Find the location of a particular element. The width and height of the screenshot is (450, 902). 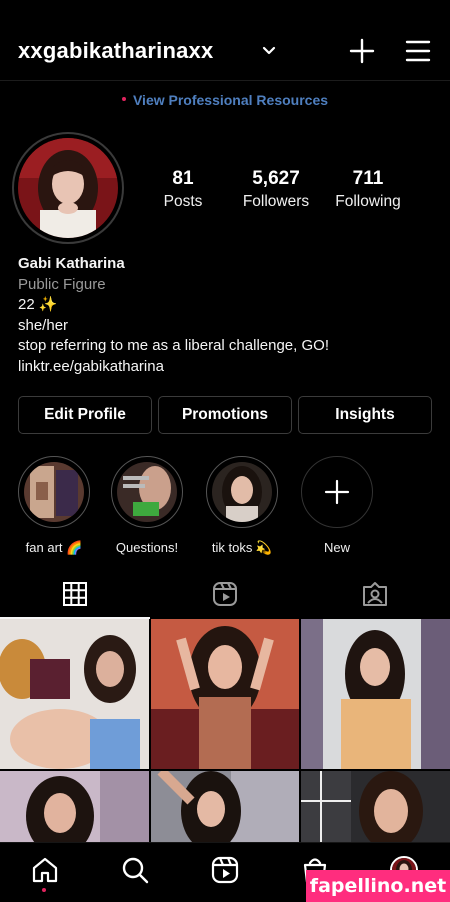

following-label: Following is located at coordinates (368, 201).